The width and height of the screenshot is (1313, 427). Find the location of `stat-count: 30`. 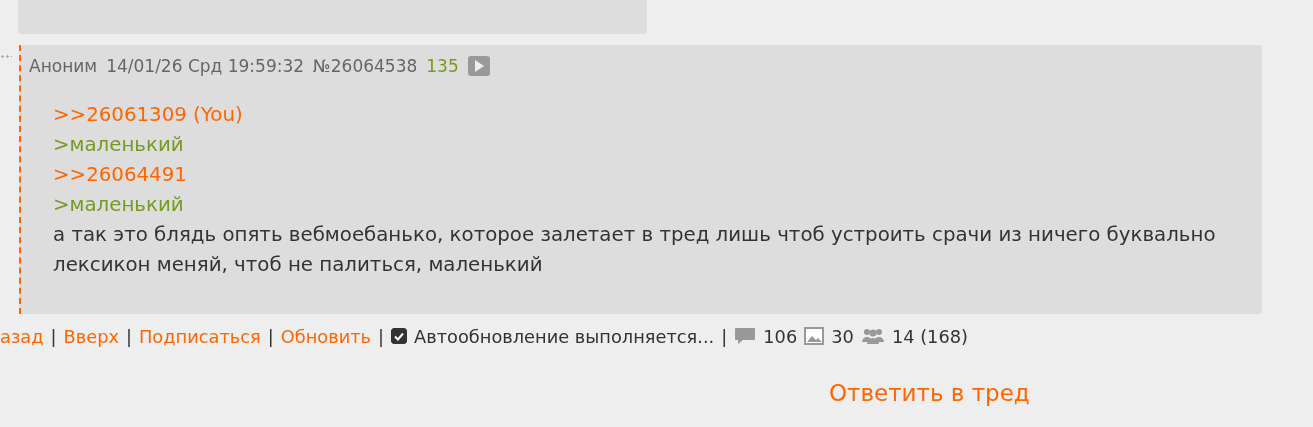

stat-count: 30 is located at coordinates (842, 336).